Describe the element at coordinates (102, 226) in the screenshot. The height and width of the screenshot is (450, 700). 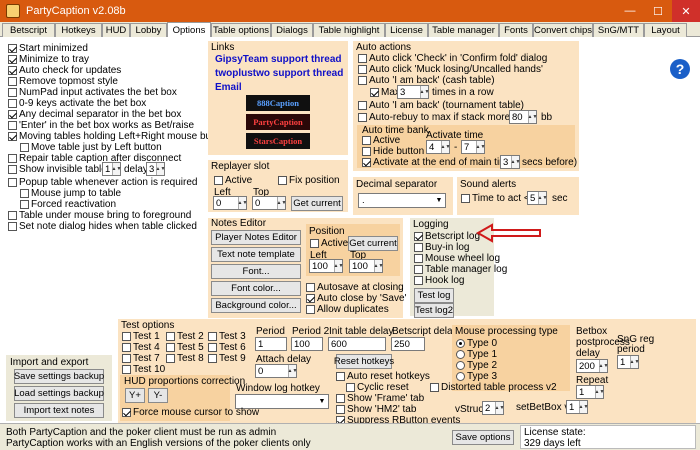
I see `set-note-hide-checkbox: Set note dialog hides when table clicked` at that location.